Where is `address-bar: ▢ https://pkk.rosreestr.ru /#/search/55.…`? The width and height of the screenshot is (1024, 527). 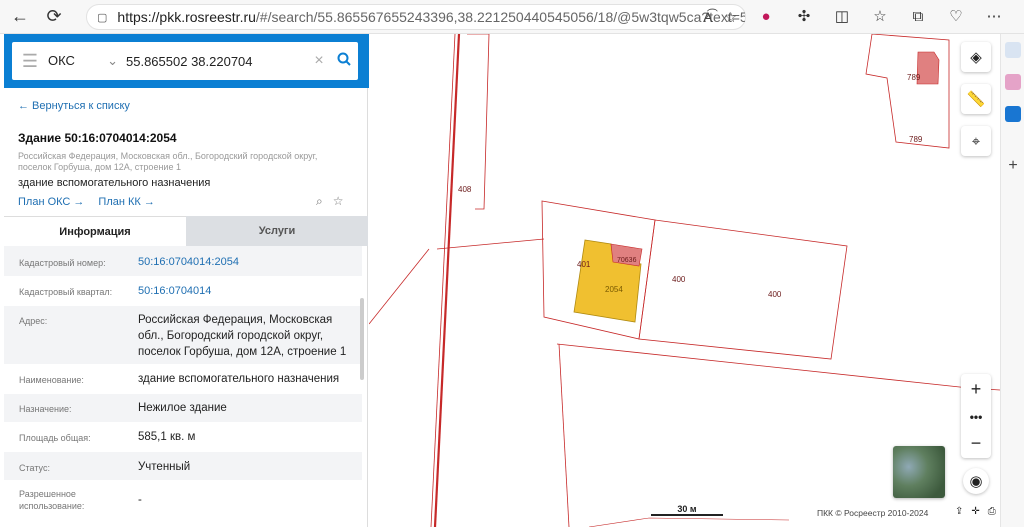
address-bar: ▢ https://pkk.rosreestr.ru /#/search/55.… is located at coordinates (416, 17).